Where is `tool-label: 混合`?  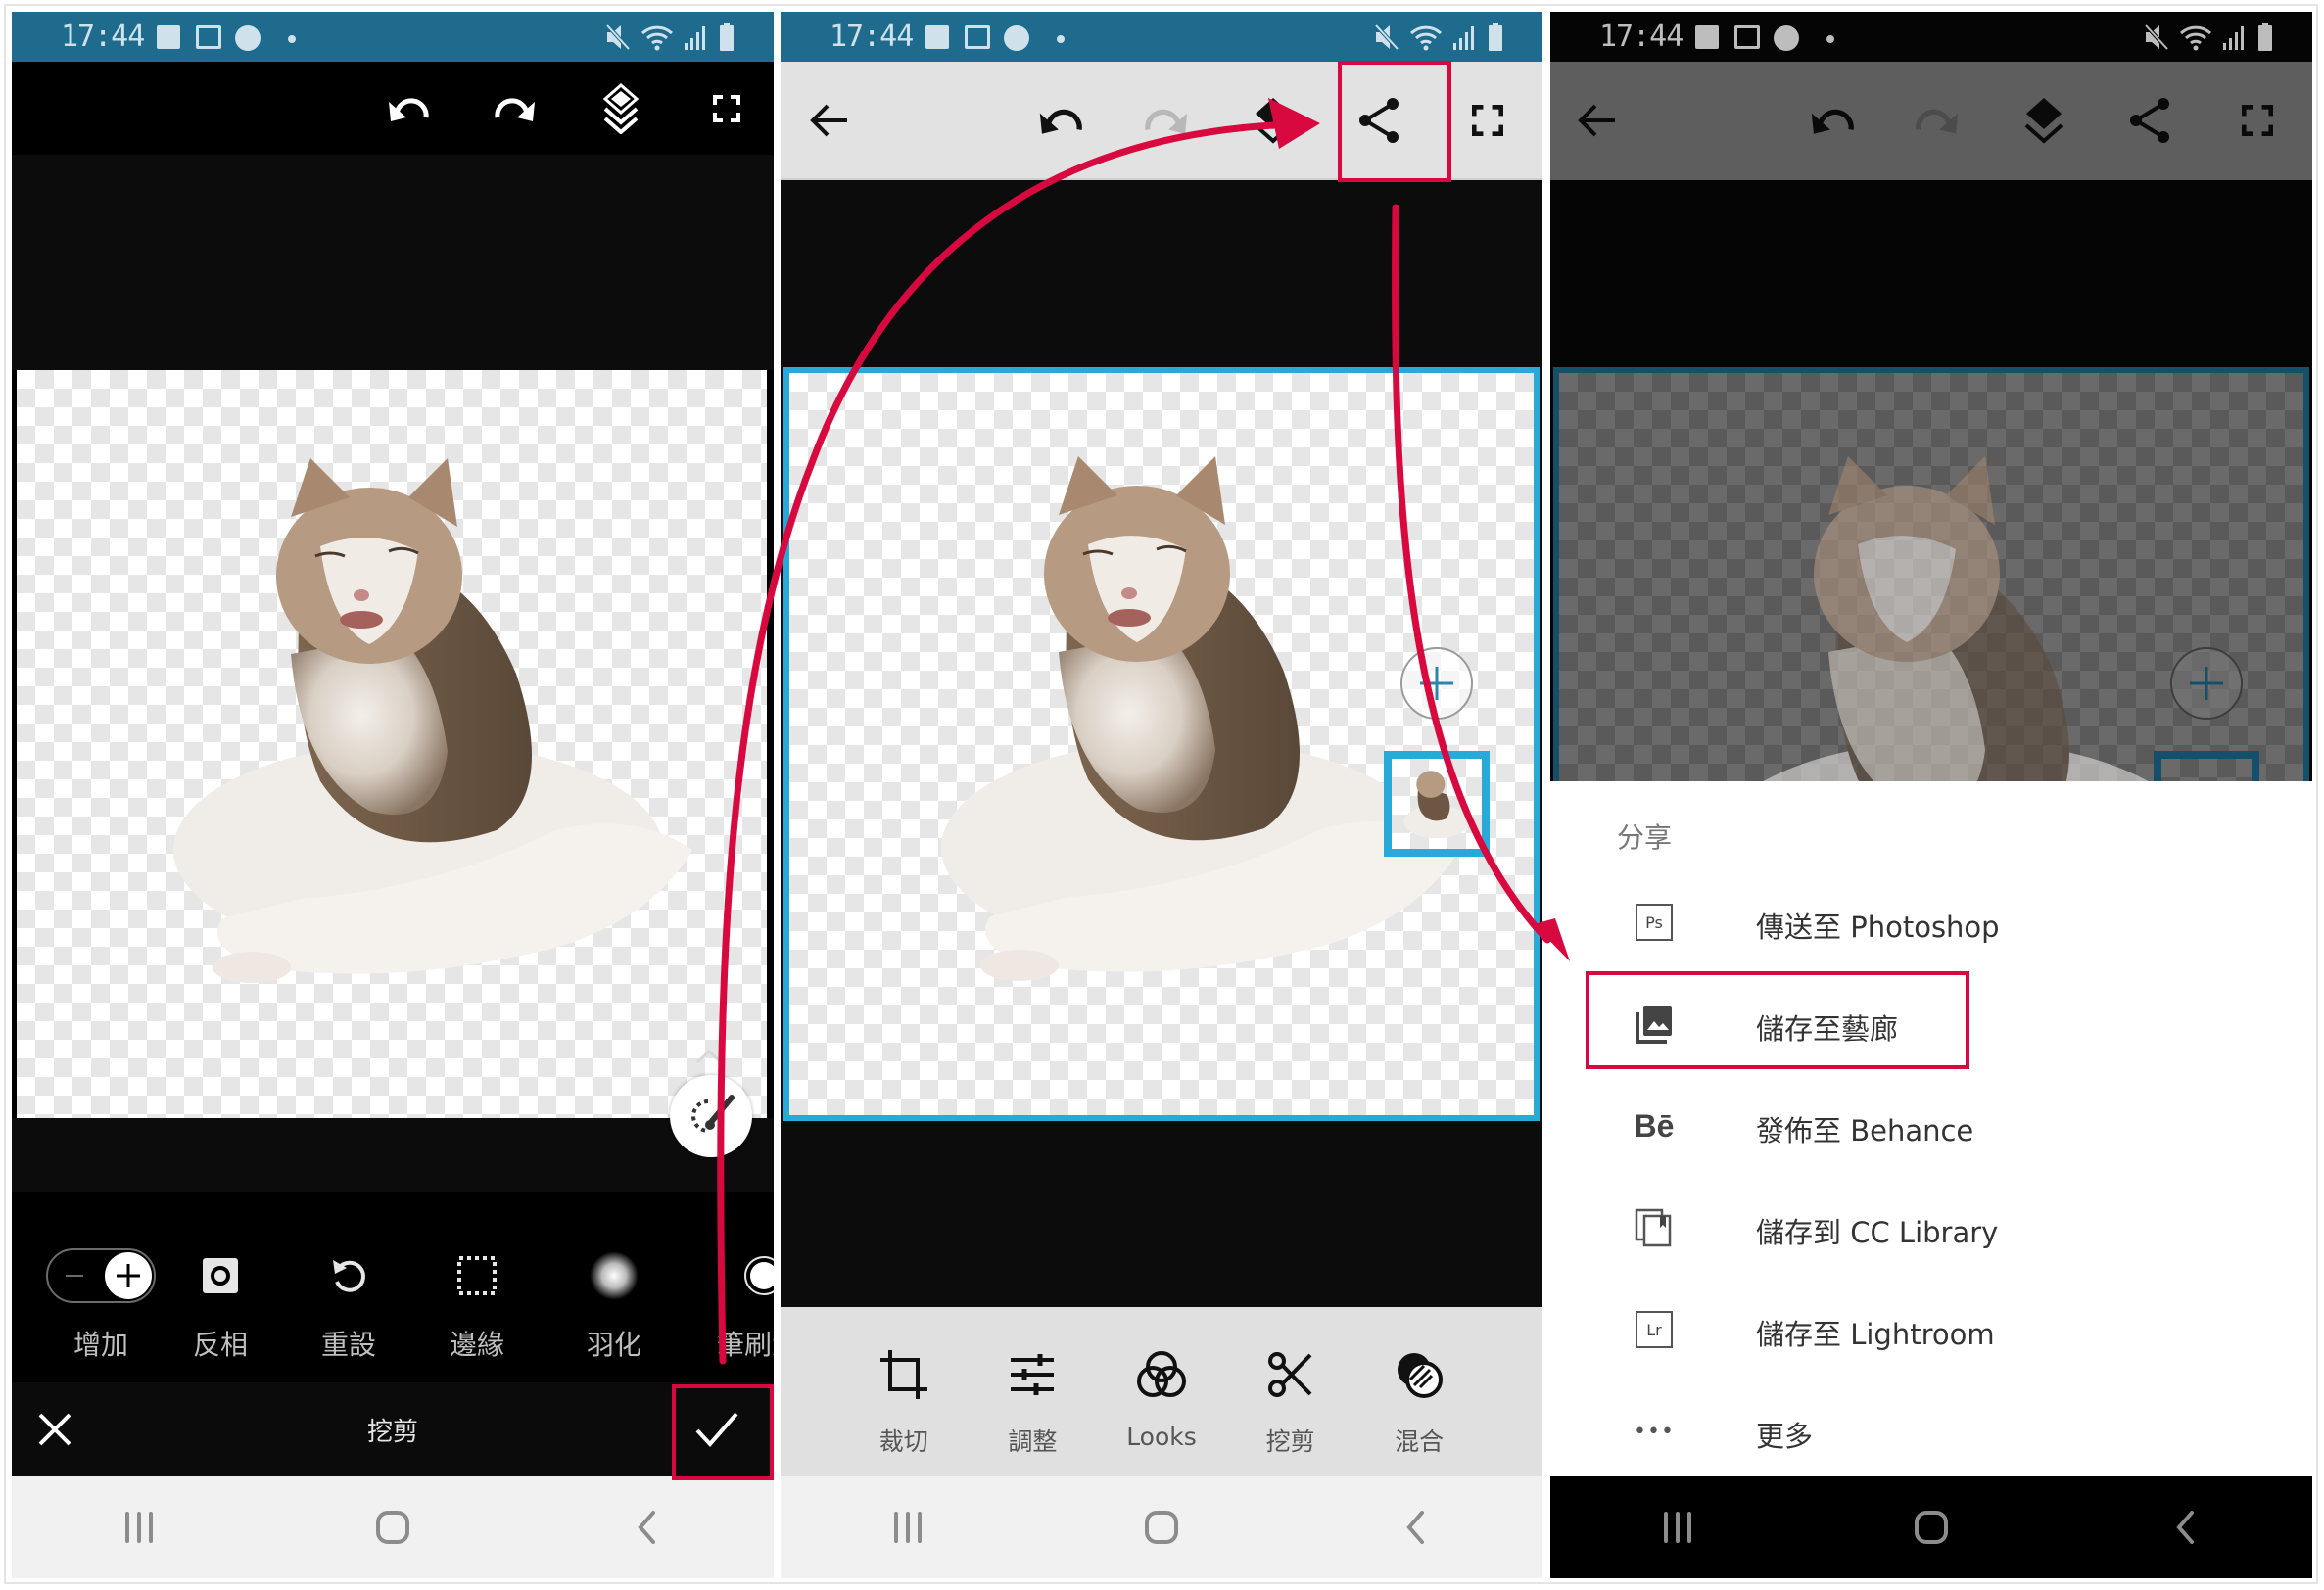 tool-label: 混合 is located at coordinates (1420, 1441).